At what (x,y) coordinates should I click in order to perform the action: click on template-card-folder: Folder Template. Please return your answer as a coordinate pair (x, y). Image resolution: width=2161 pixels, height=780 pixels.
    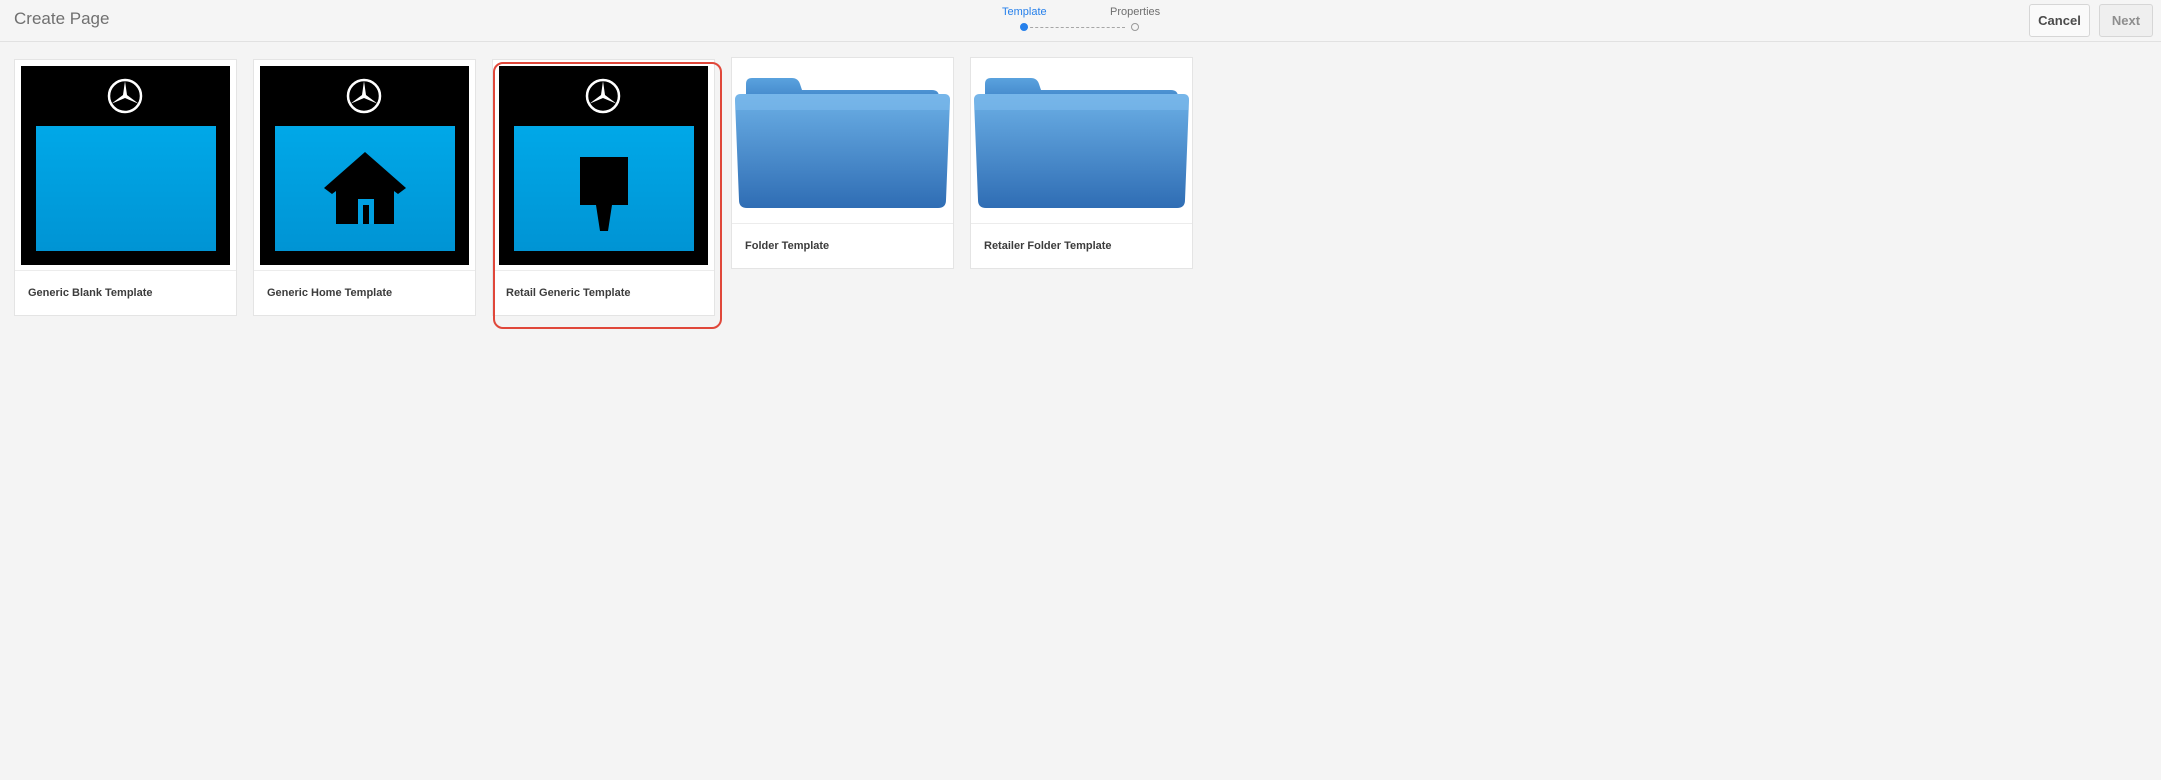
    Looking at the image, I should click on (842, 163).